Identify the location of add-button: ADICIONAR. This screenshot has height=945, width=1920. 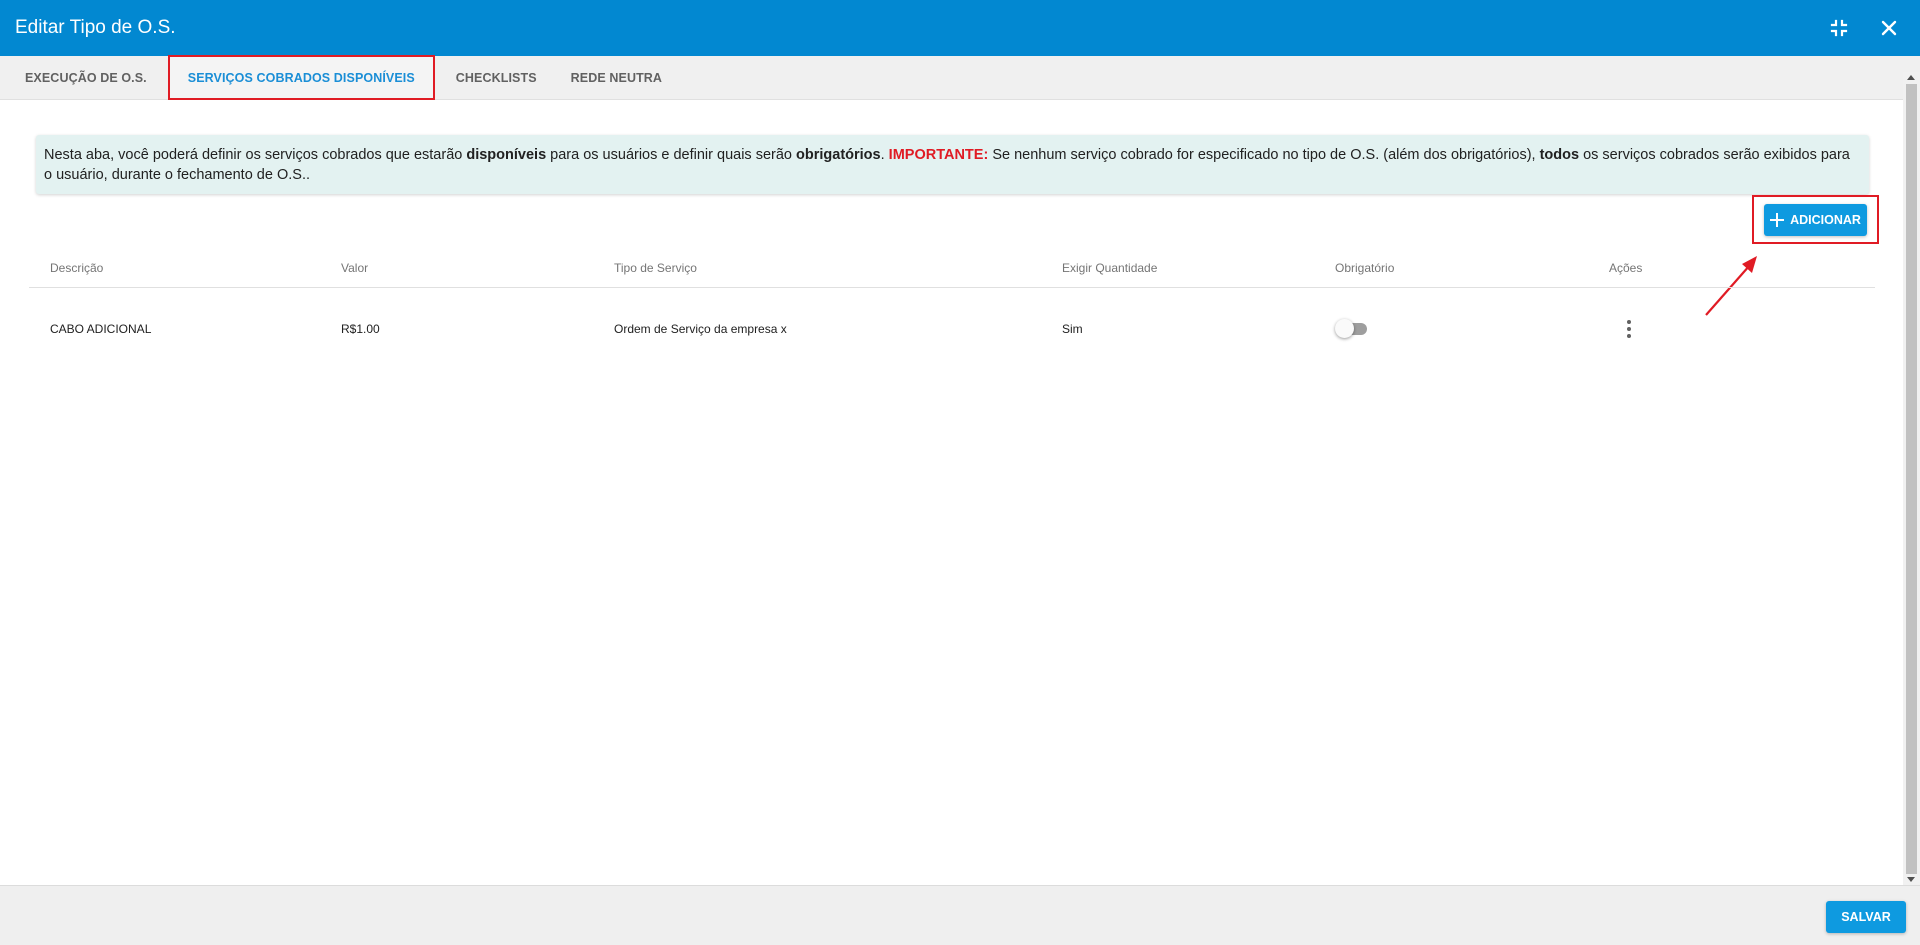
(1815, 219).